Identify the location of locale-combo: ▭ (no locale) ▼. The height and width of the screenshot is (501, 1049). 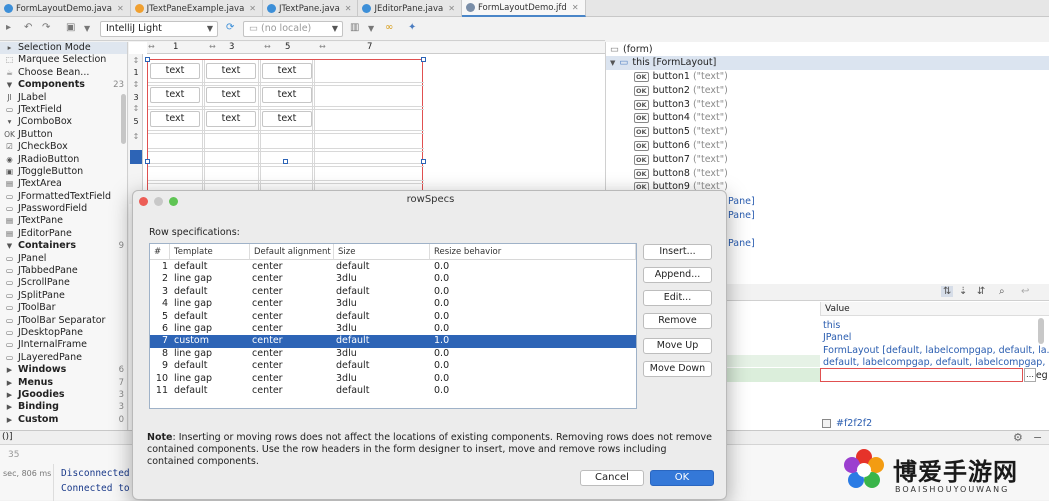
(293, 29).